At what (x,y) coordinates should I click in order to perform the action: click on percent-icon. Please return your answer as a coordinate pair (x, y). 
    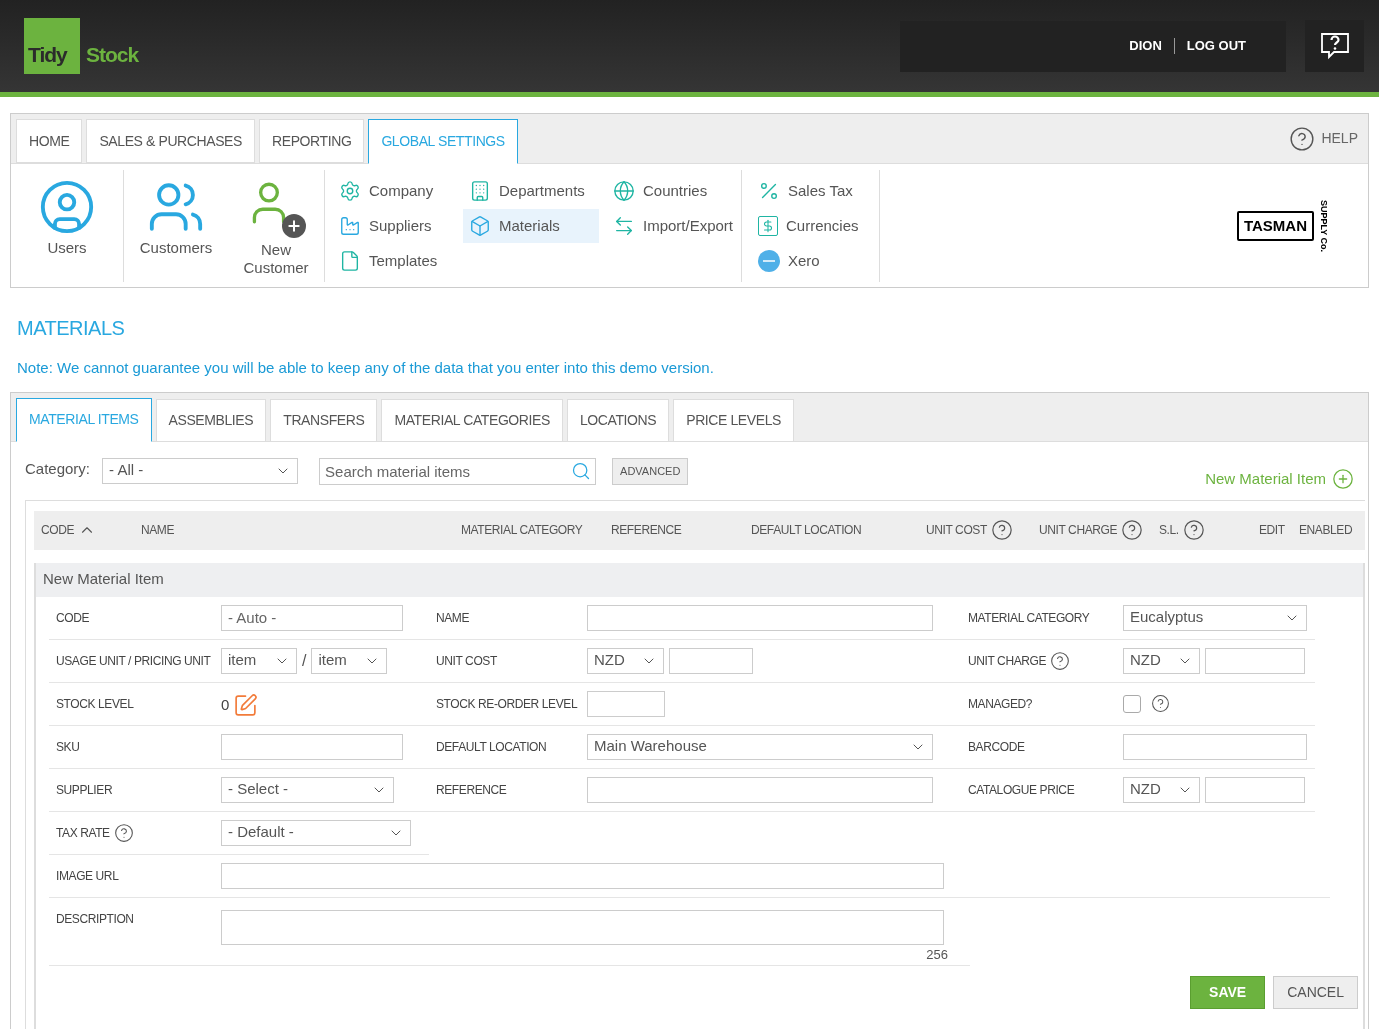
    Looking at the image, I should click on (769, 191).